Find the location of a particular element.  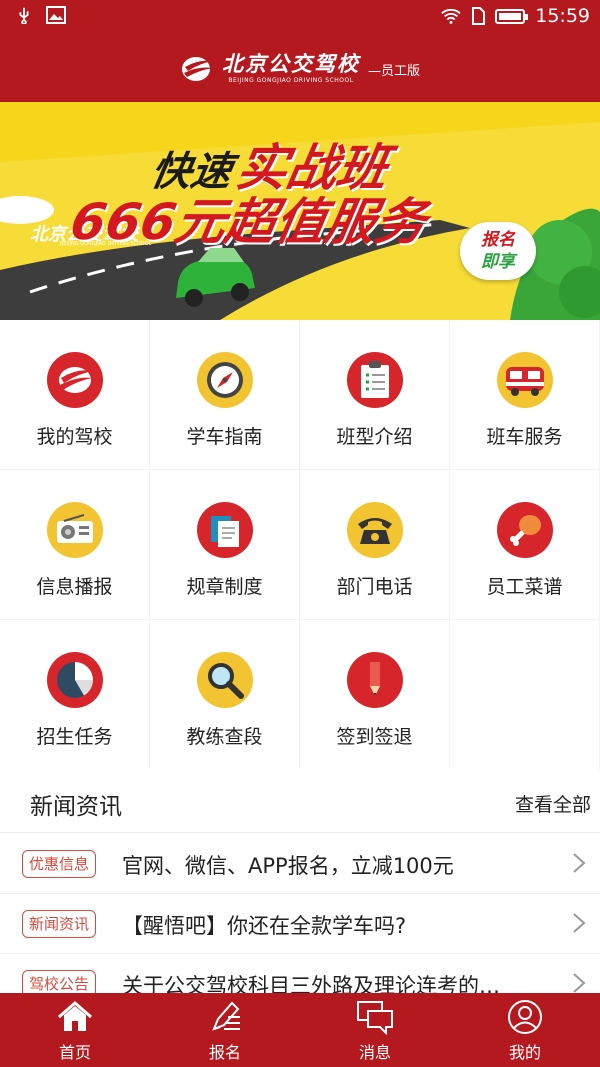

pencil-icon is located at coordinates (374, 680).